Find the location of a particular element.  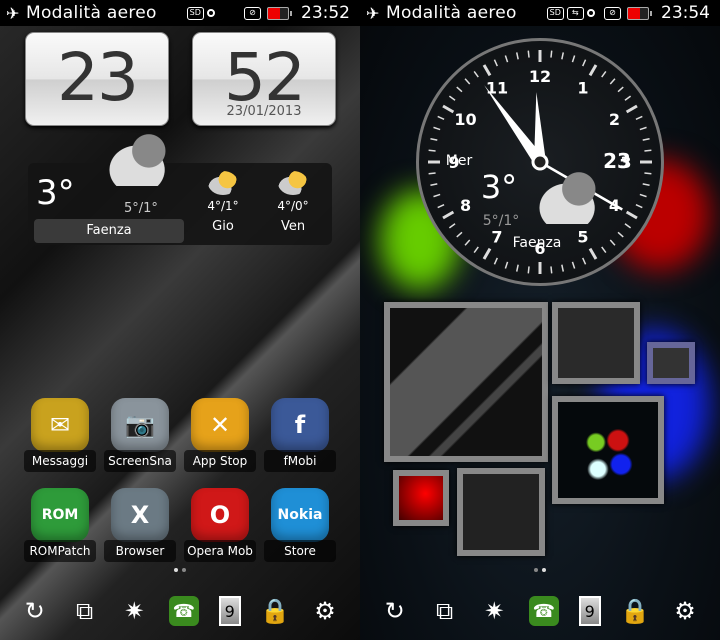

app-label: ROMPatch is located at coordinates (60, 551).